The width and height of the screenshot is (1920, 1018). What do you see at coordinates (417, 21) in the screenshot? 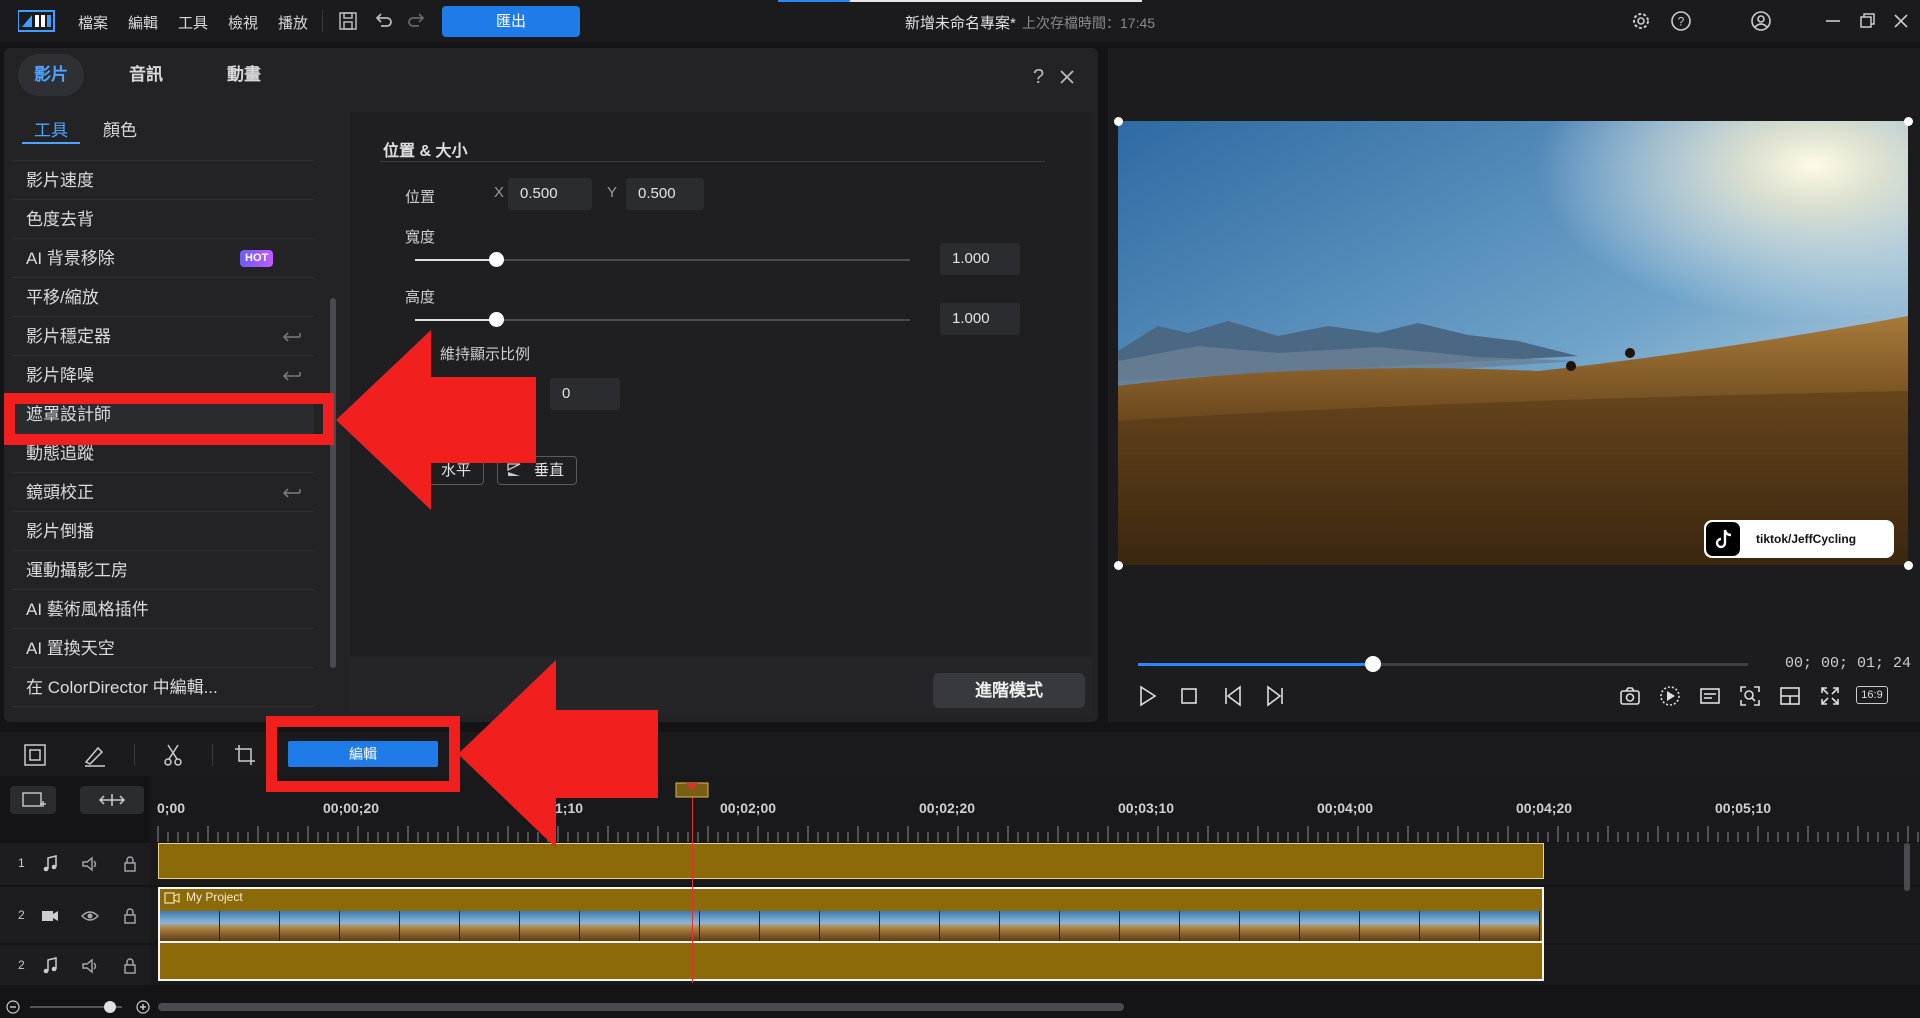
I see `redo-icon` at bounding box center [417, 21].